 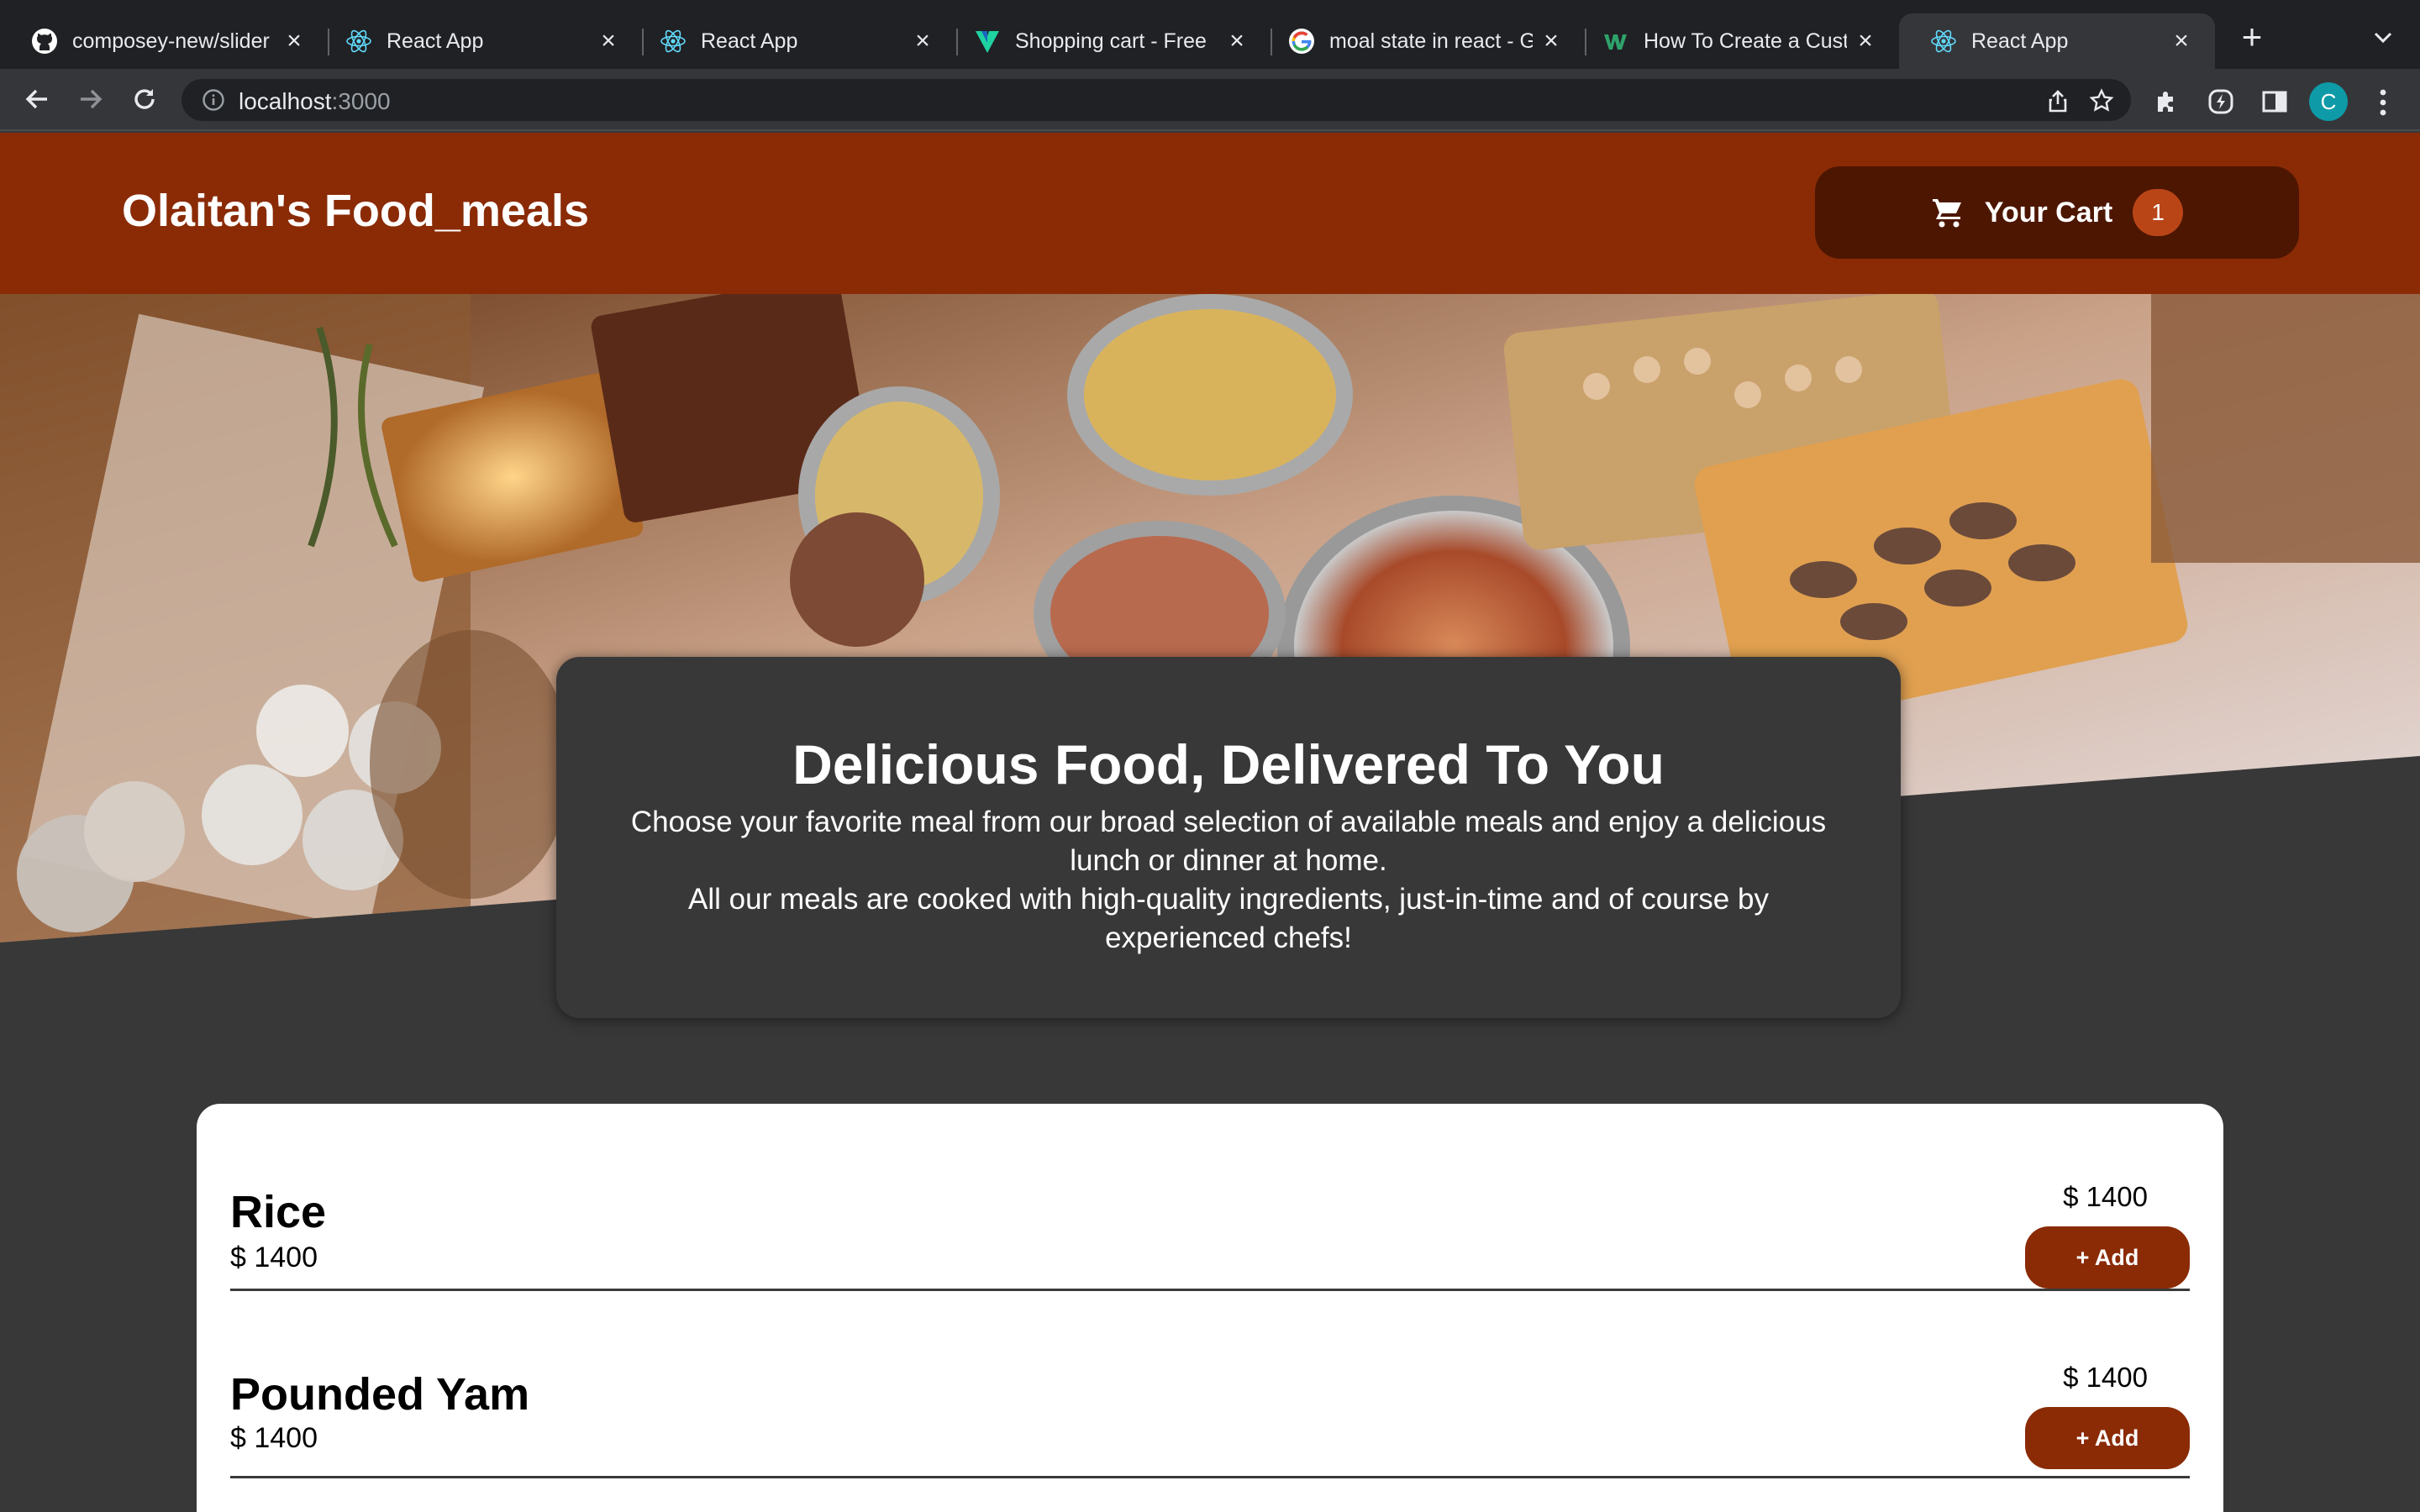 What do you see at coordinates (2221, 101) in the screenshot?
I see `extension-bolt-icon` at bounding box center [2221, 101].